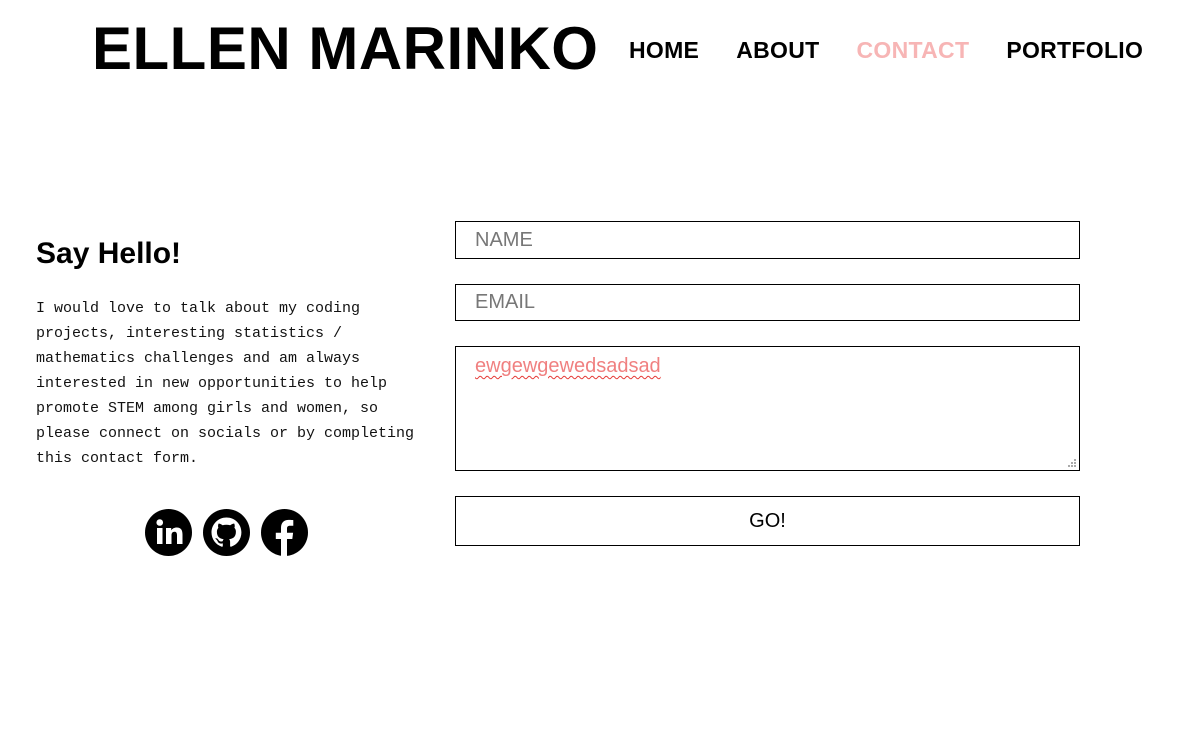 This screenshot has height=731, width=1204. What do you see at coordinates (664, 50) in the screenshot?
I see `nav-home-link: HOME` at bounding box center [664, 50].